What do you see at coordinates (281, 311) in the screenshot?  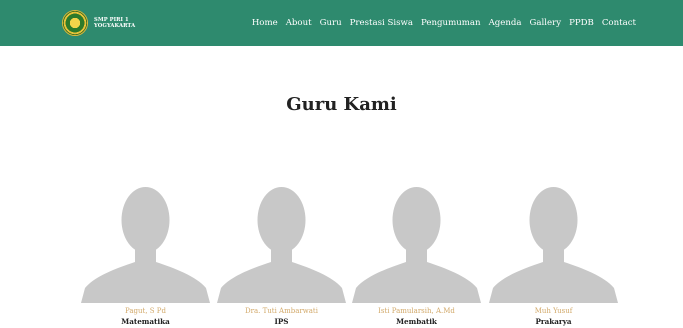 I see `teacher-name: Dra. Tuti Ambarwati` at bounding box center [281, 311].